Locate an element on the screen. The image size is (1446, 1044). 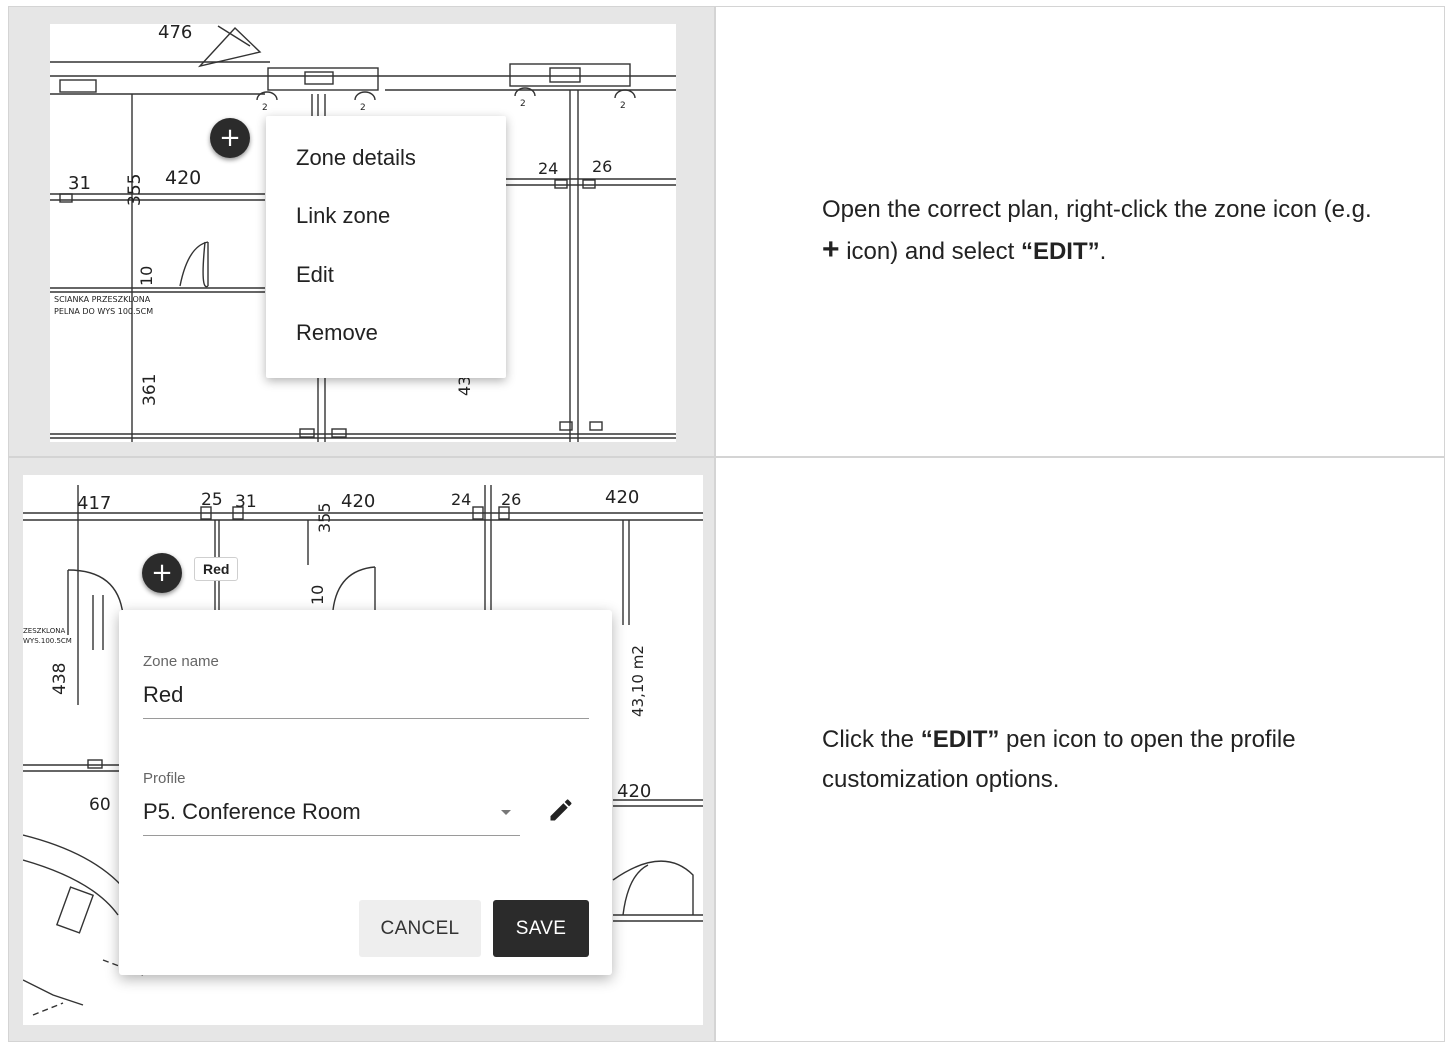
profile-label: Profile is located at coordinates (164, 778).